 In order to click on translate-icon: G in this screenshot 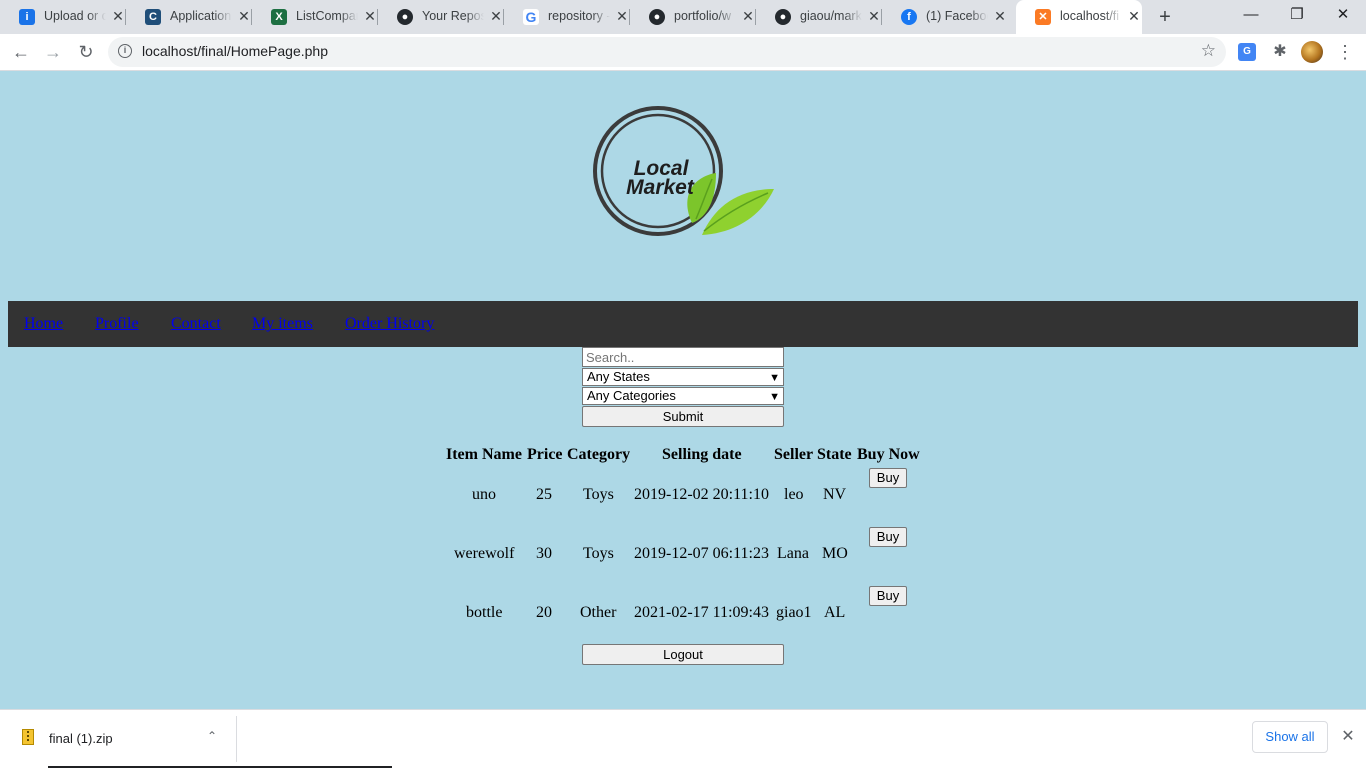, I will do `click(1247, 52)`.